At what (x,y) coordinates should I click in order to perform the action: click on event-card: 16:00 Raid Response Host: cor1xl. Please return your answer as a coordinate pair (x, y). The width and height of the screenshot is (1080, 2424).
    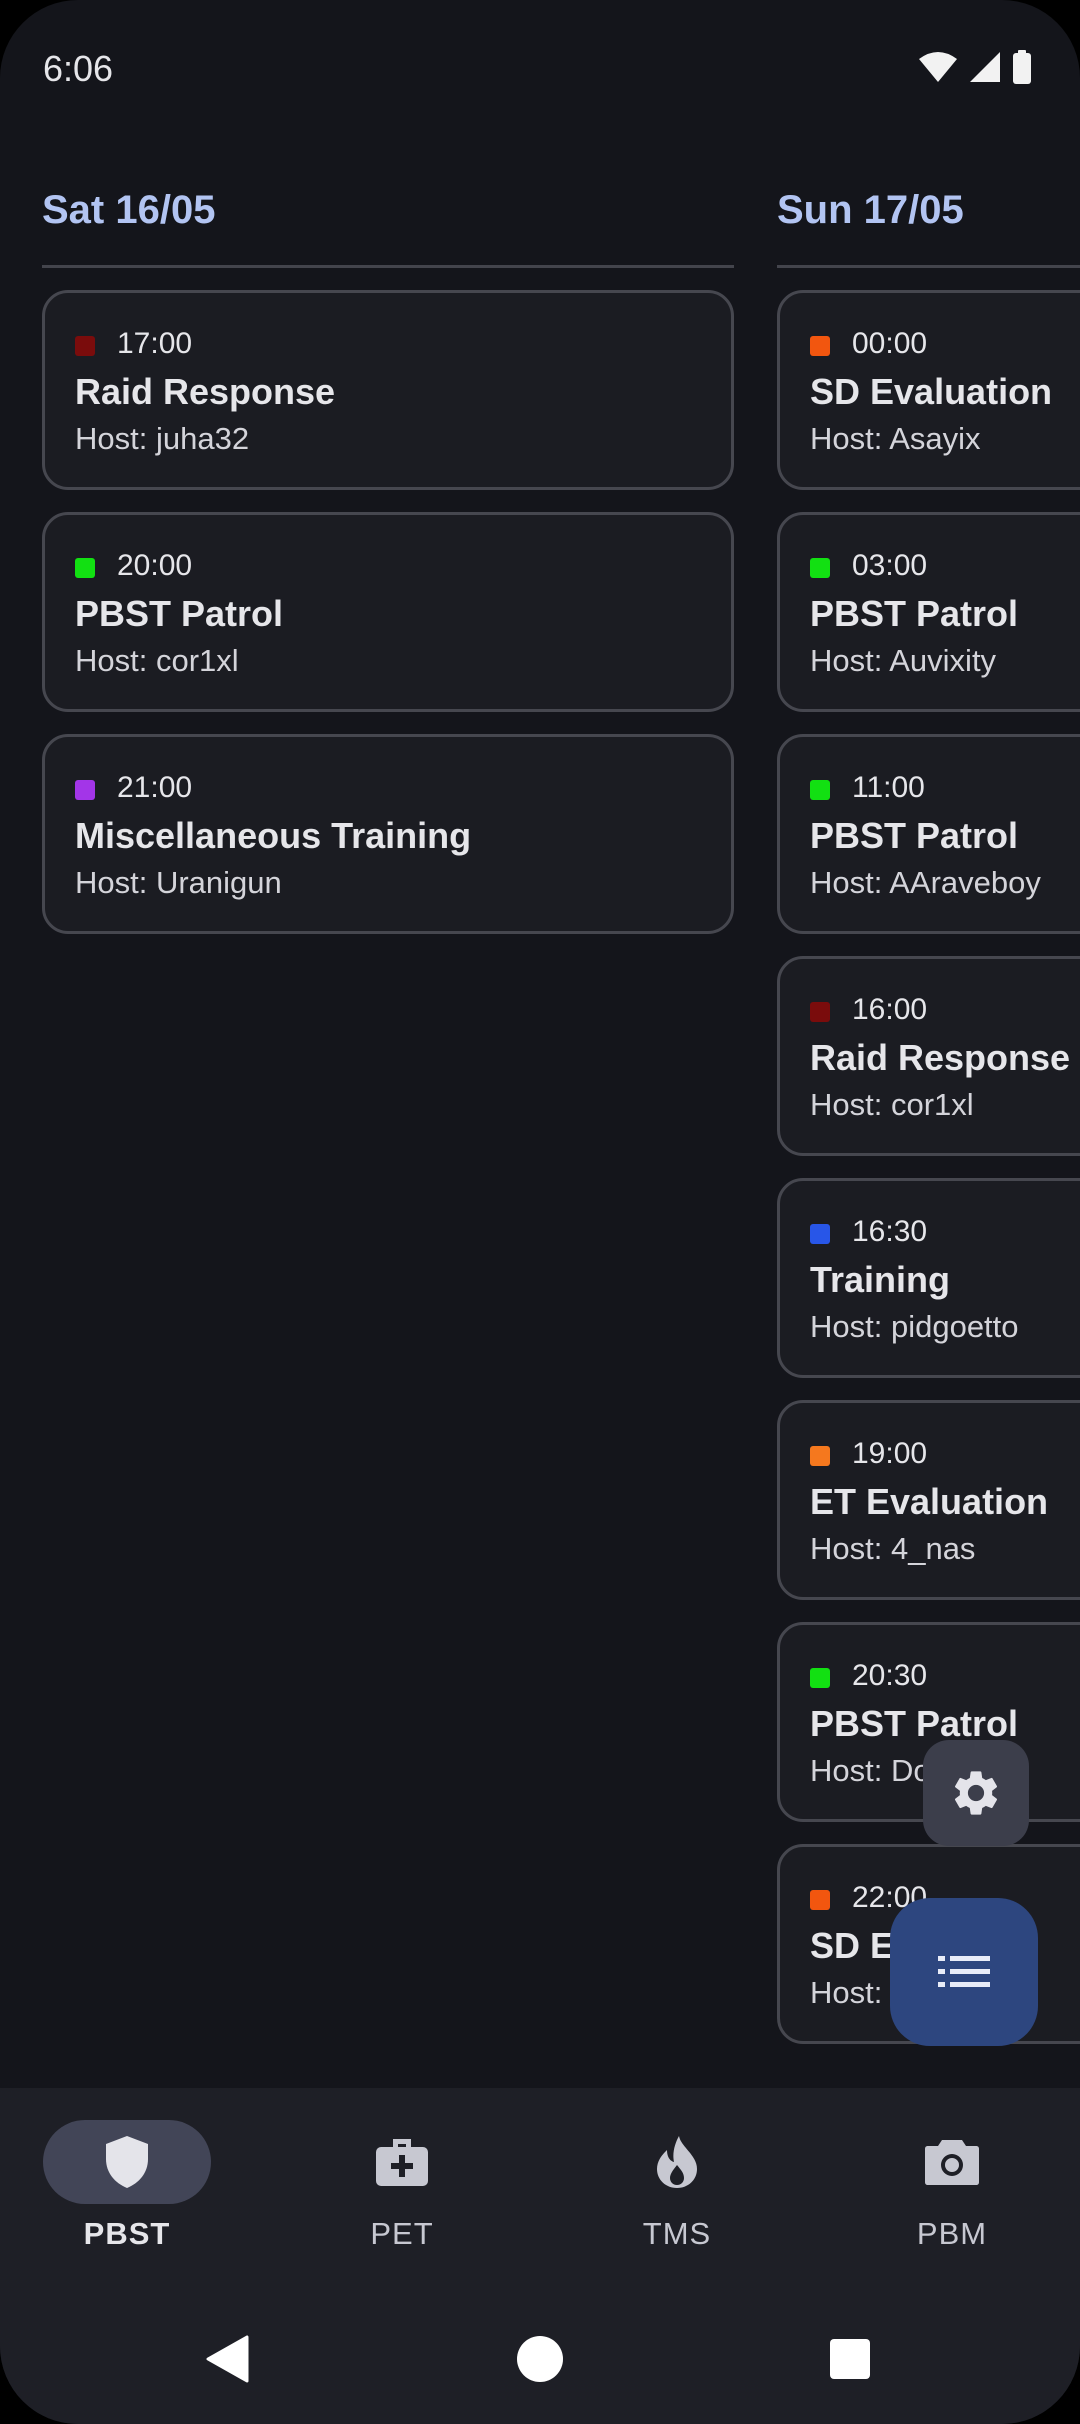
    Looking at the image, I should click on (928, 1056).